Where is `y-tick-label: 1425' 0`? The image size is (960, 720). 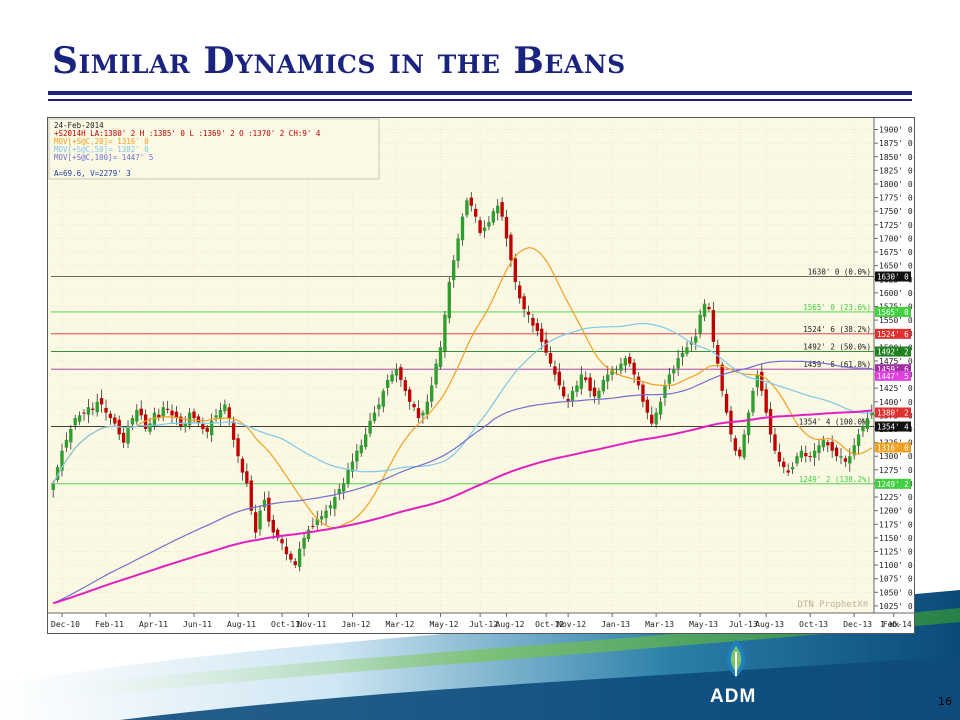 y-tick-label: 1425' 0 is located at coordinates (896, 388).